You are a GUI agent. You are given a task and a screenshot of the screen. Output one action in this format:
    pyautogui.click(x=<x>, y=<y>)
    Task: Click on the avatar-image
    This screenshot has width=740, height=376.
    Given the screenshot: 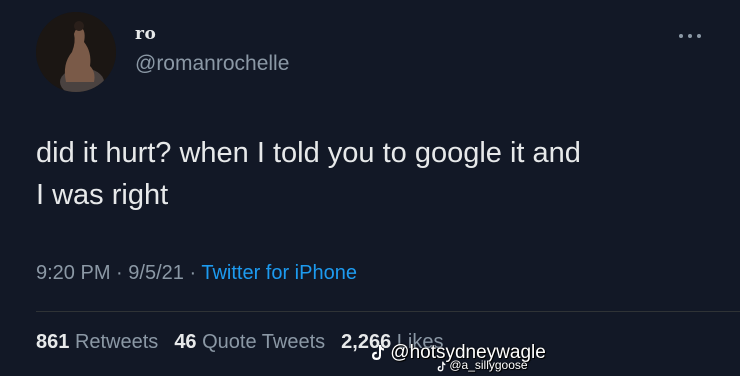 What is the action you would take?
    pyautogui.click(x=76, y=52)
    